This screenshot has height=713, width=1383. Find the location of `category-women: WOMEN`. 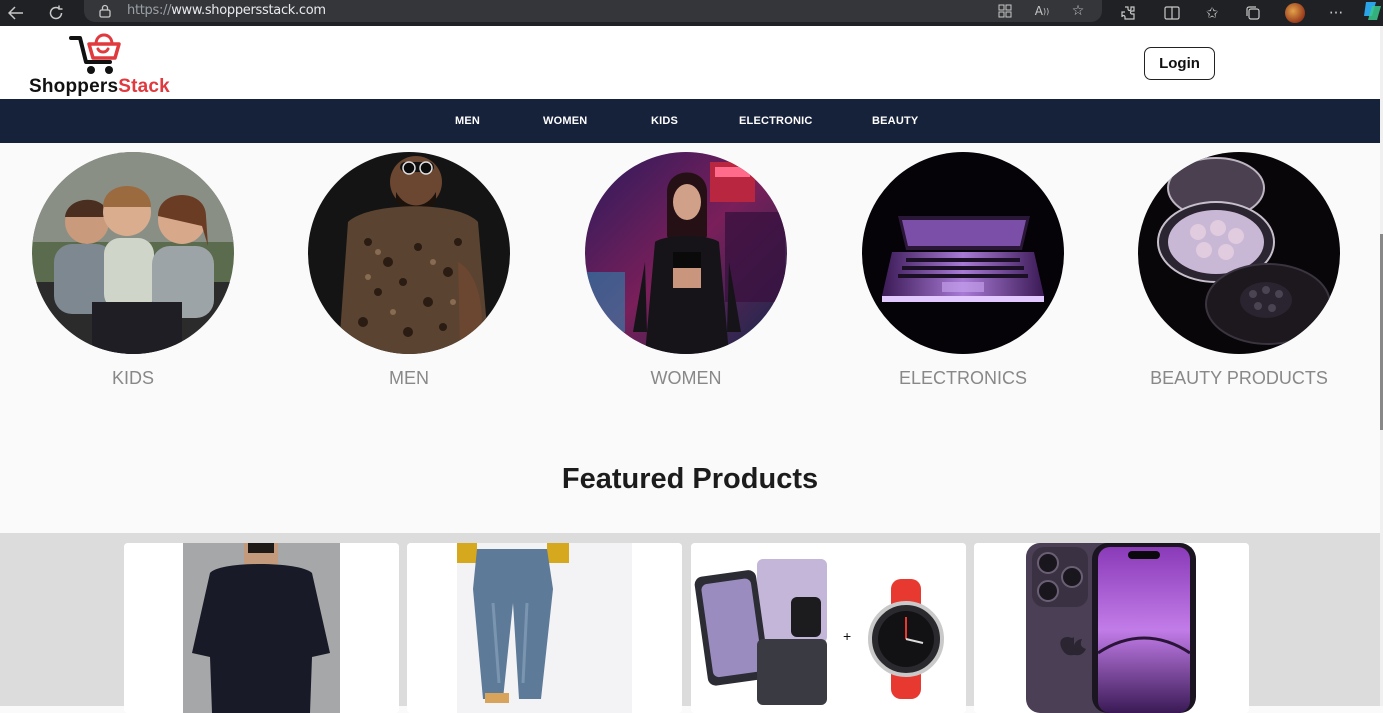

category-women: WOMEN is located at coordinates (686, 270).